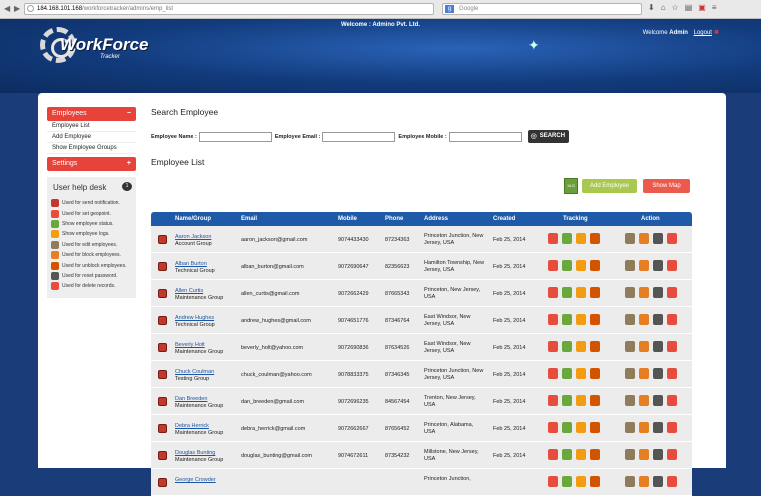 The height and width of the screenshot is (496, 761). What do you see at coordinates (199, 453) in the screenshot?
I see `employee-name-link: Douglas Bunting` at bounding box center [199, 453].